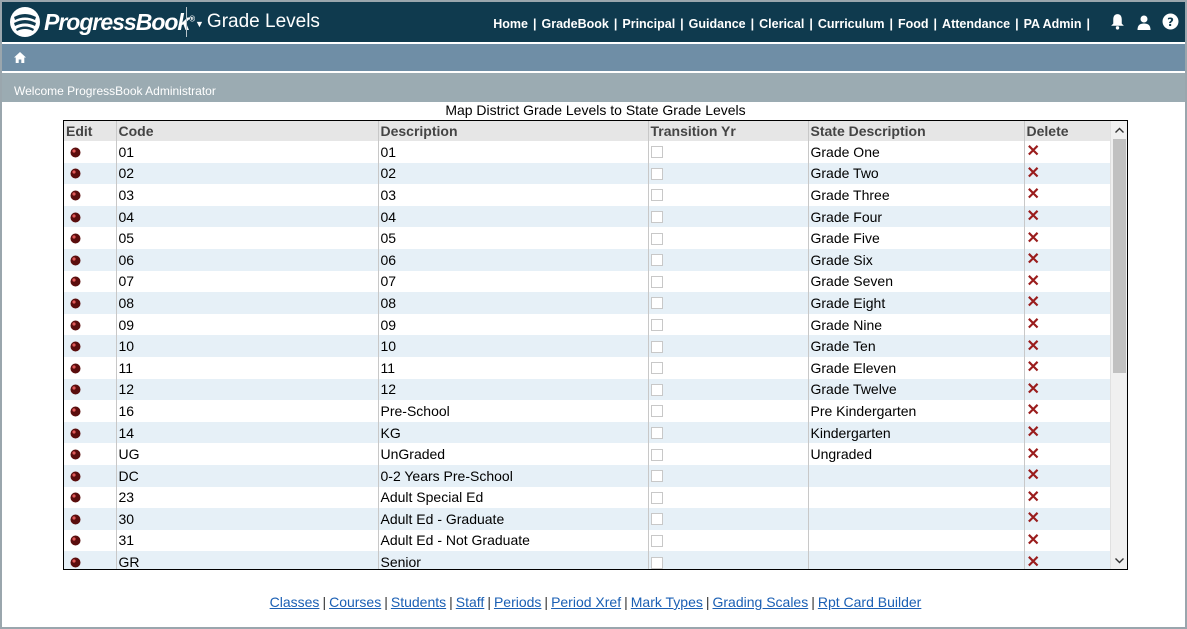  What do you see at coordinates (513, 173) in the screenshot?
I see `description-cell: 02` at bounding box center [513, 173].